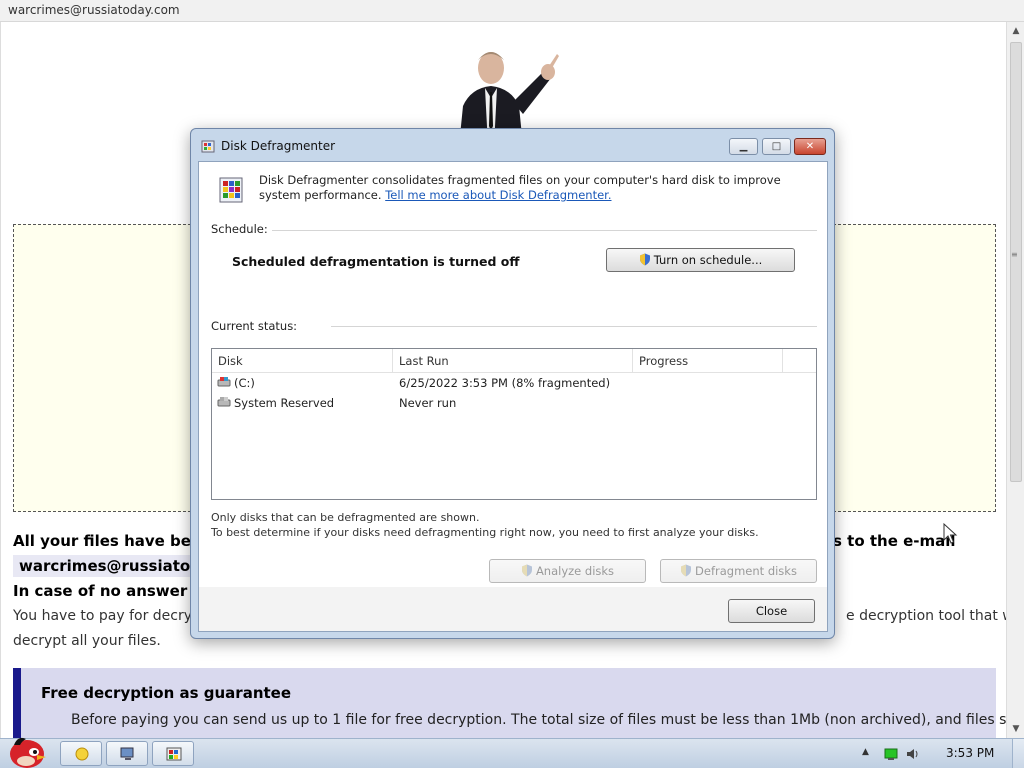 This screenshot has height=768, width=1024. What do you see at coordinates (278, 146) in the screenshot?
I see `window-title: Disk Defragmenter` at bounding box center [278, 146].